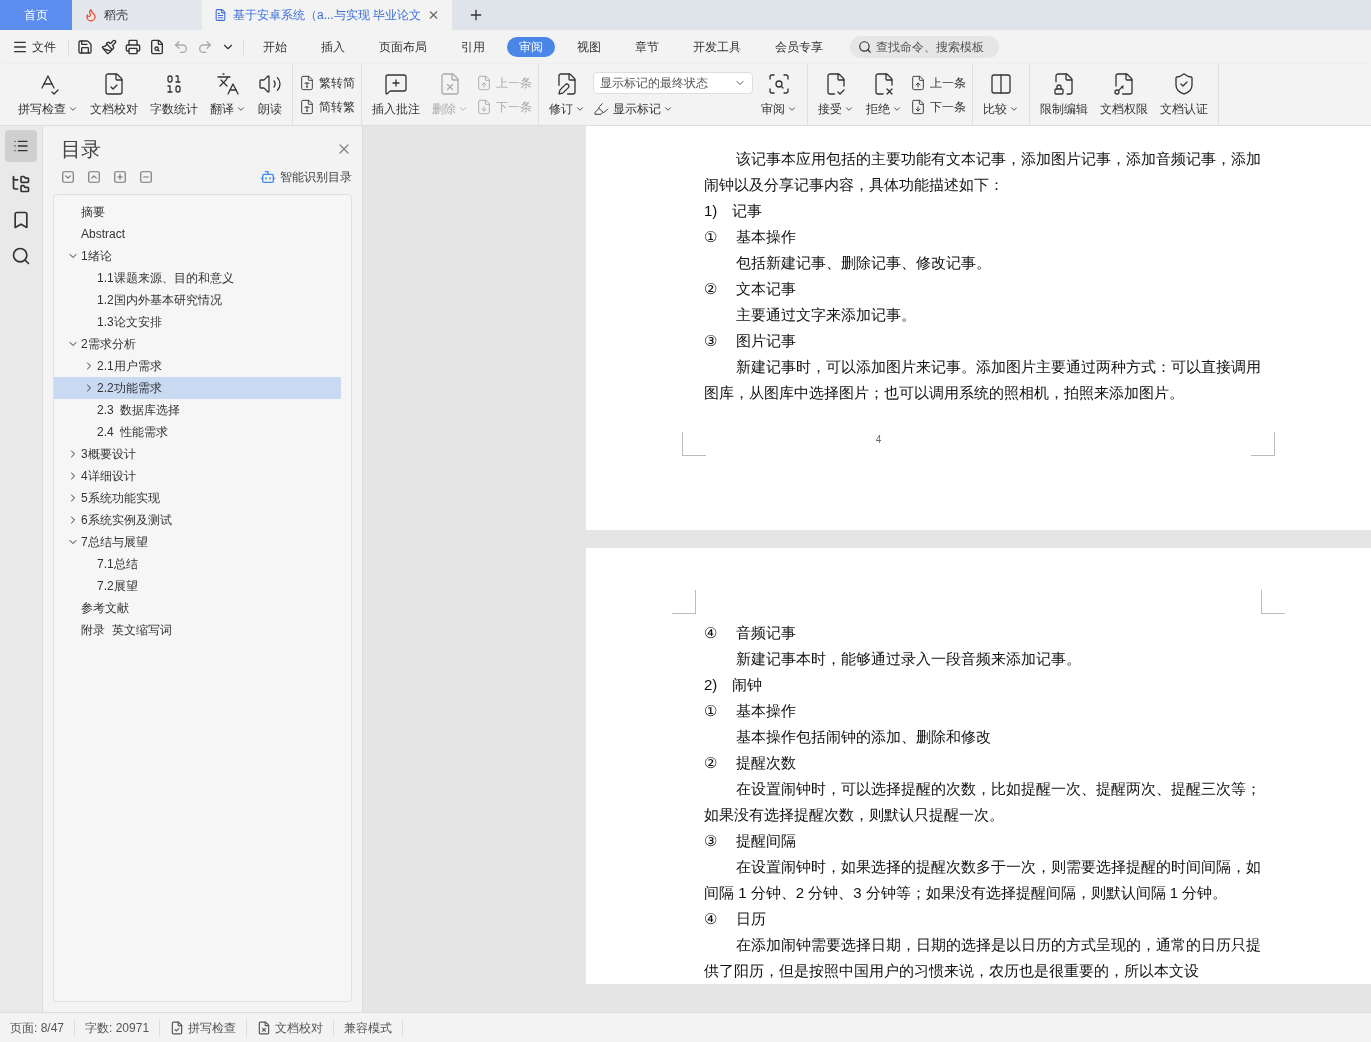 The height and width of the screenshot is (1042, 1371). What do you see at coordinates (197, 542) in the screenshot?
I see `outline-item: 7总结与展望` at bounding box center [197, 542].